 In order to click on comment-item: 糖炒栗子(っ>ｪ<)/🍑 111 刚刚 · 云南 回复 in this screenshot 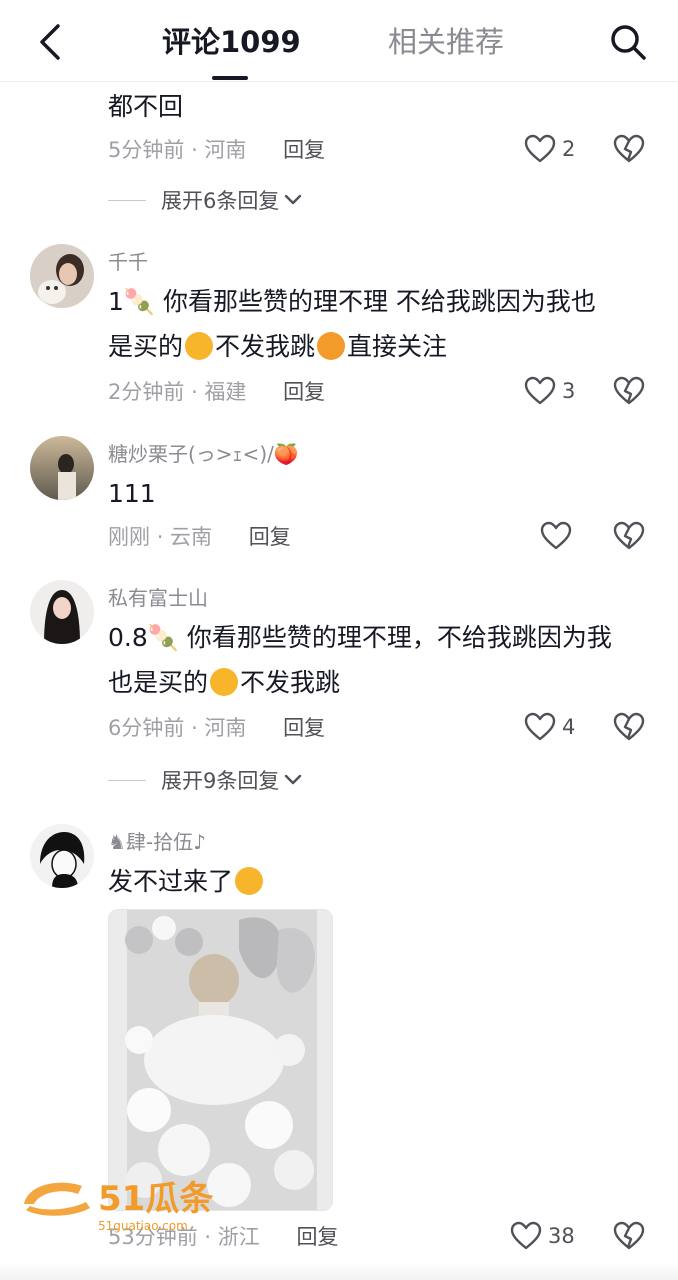, I will do `click(339, 497)`.